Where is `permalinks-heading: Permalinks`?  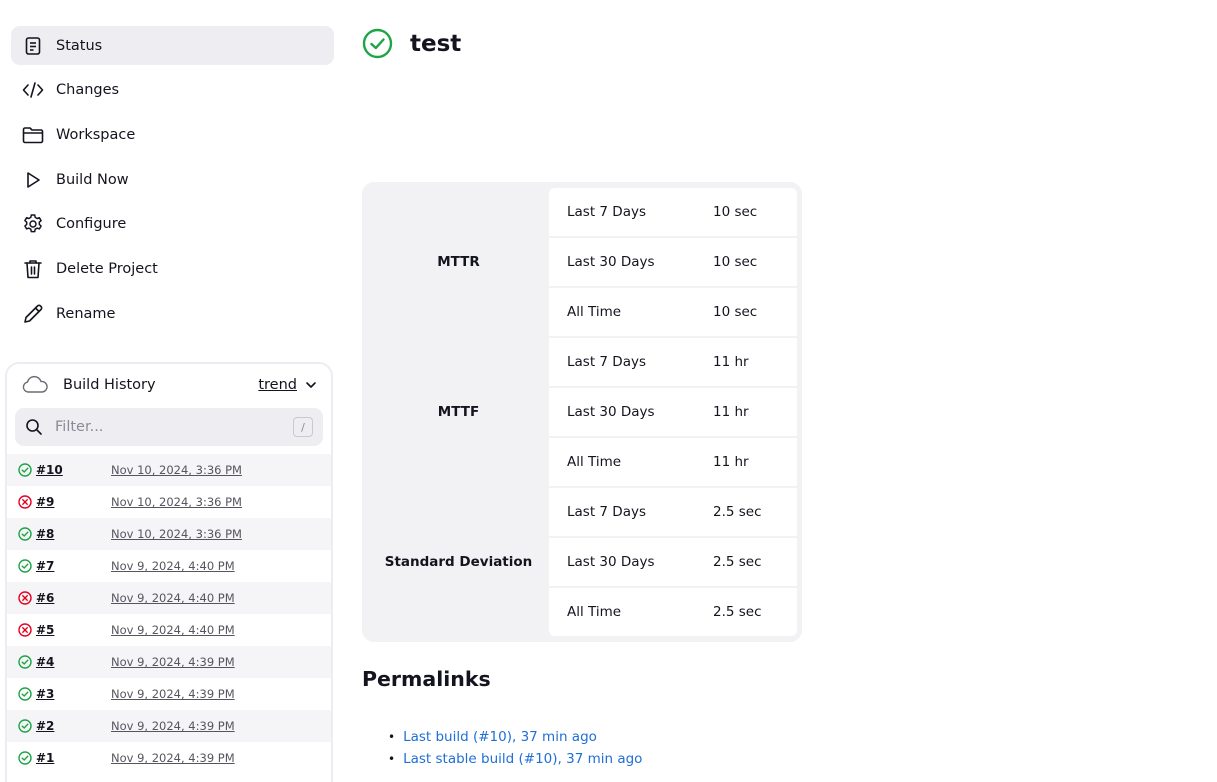
permalinks-heading: Permalinks is located at coordinates (426, 679).